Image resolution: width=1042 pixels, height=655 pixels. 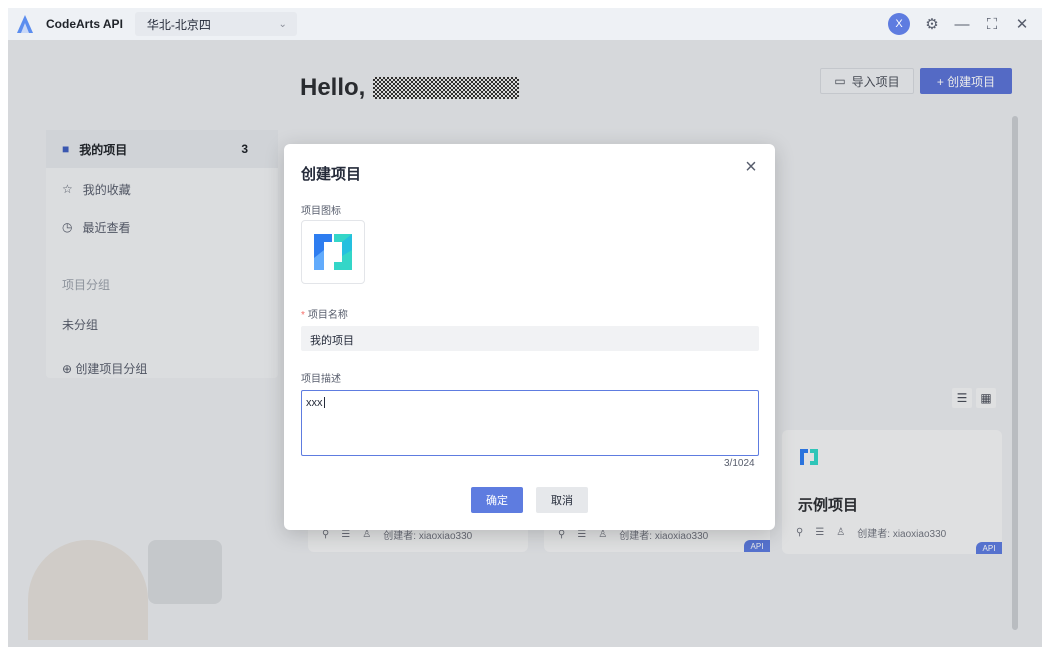 I want to click on name-label-text: 项目名称, so click(x=327, y=315).